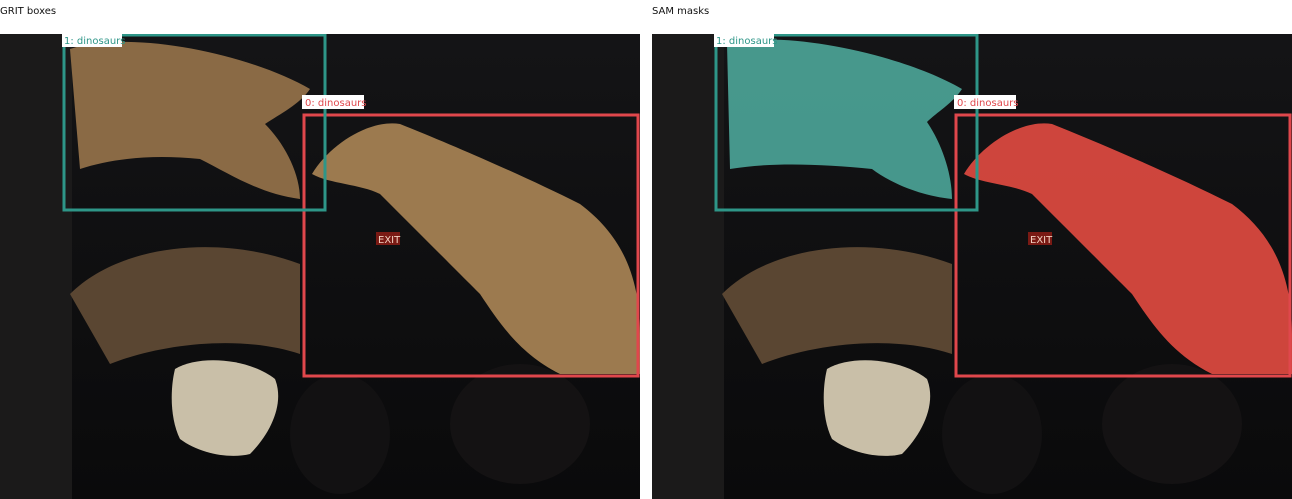  Describe the element at coordinates (681, 11) in the screenshot. I see `right-panel-title: SAM masks` at that location.